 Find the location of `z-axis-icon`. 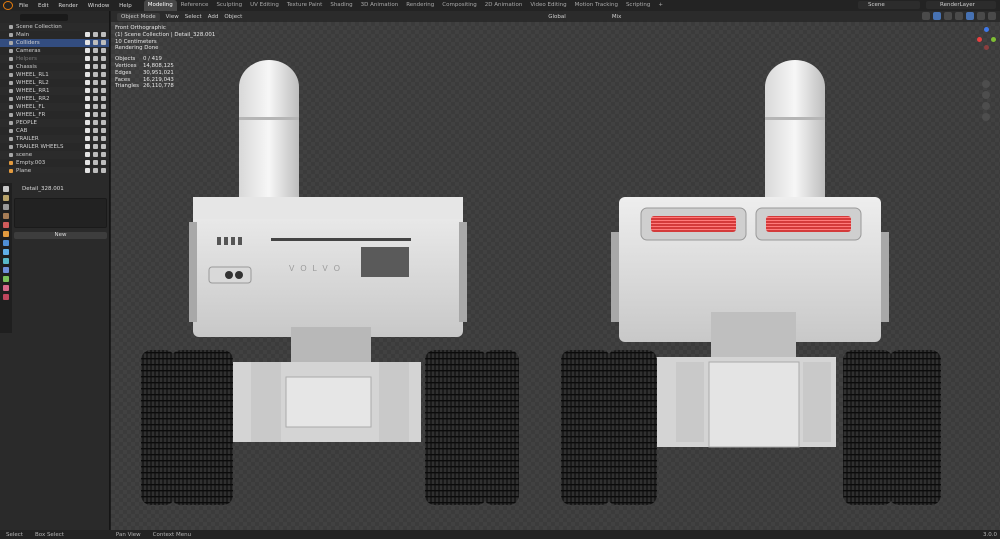

z-axis-icon is located at coordinates (986, 29).